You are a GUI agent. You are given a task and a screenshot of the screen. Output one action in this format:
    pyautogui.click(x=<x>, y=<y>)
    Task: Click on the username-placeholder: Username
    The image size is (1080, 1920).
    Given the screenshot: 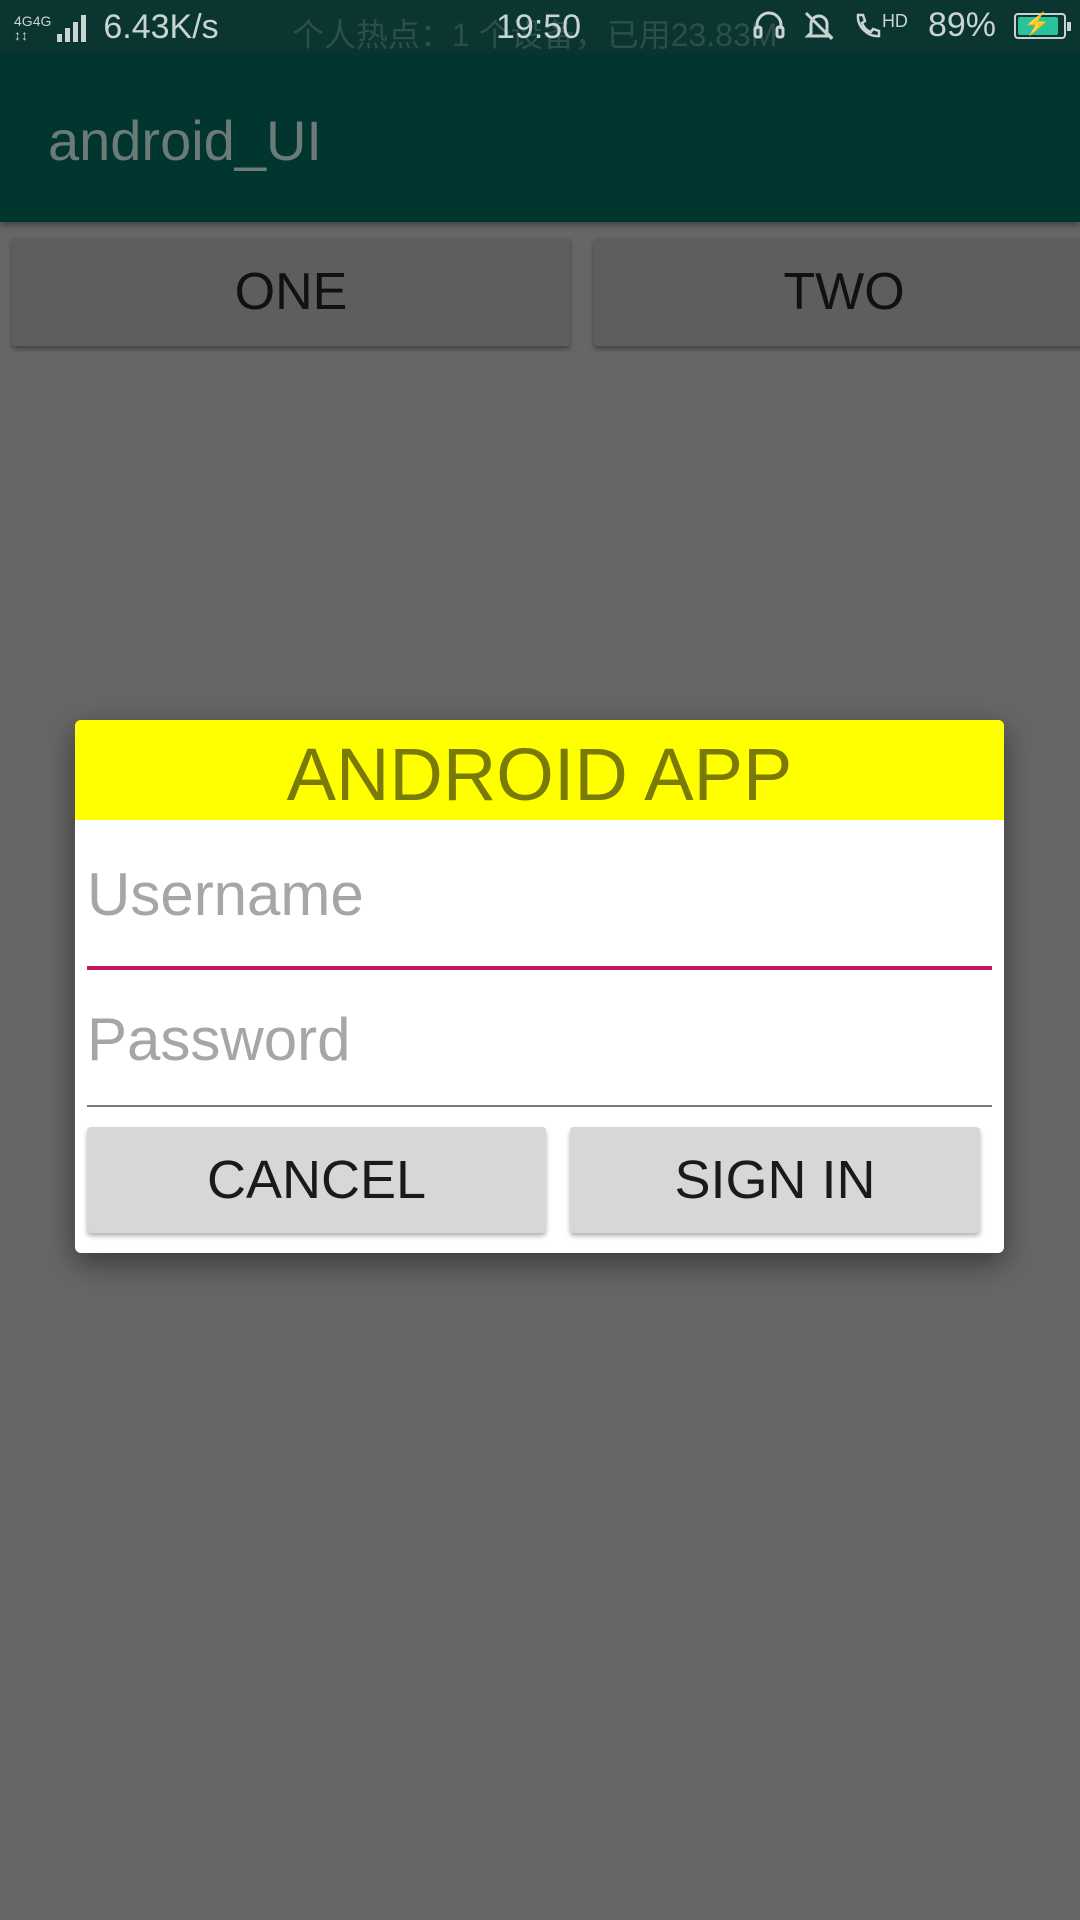 What is the action you would take?
    pyautogui.click(x=225, y=894)
    